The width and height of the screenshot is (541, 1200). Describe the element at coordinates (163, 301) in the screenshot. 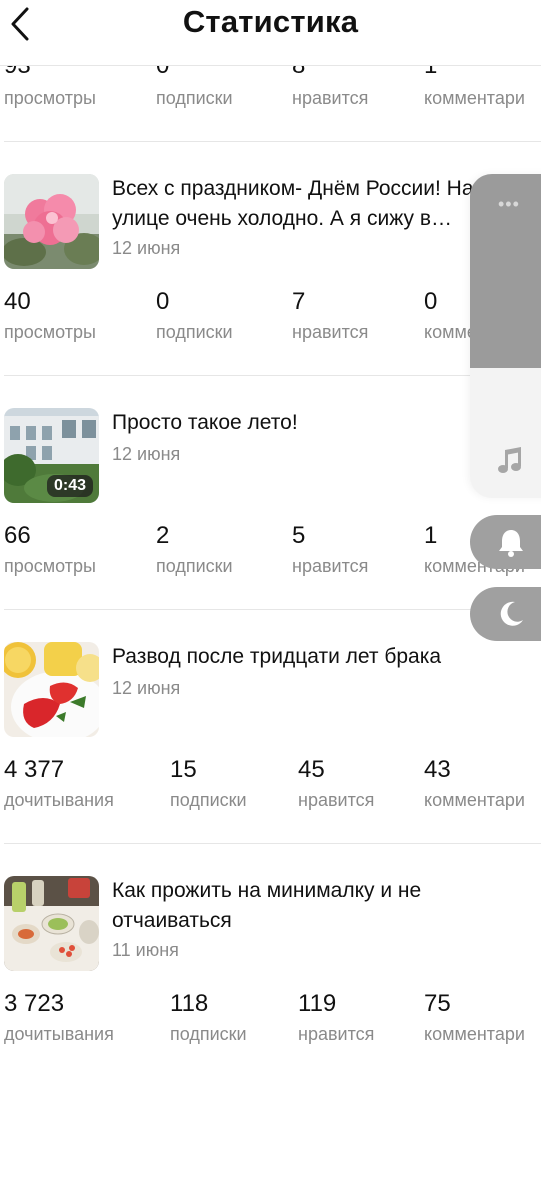

I see `subscriptions-value: 0` at that location.